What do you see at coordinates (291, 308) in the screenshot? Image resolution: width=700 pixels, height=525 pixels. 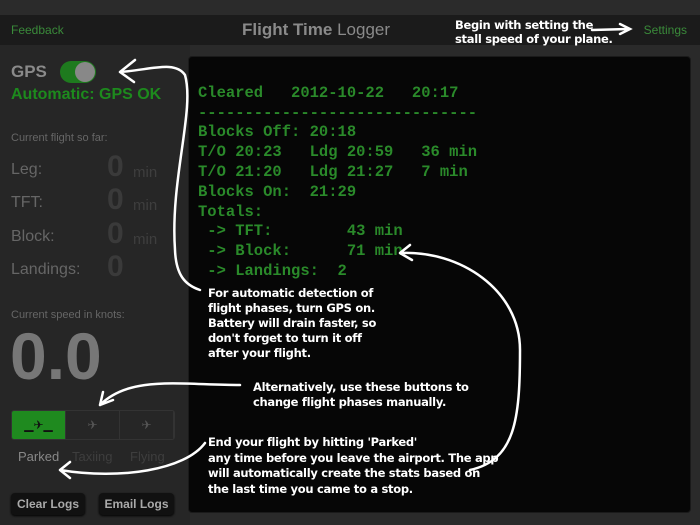 I see `annotation-line: flight phases, turn GPS on.` at bounding box center [291, 308].